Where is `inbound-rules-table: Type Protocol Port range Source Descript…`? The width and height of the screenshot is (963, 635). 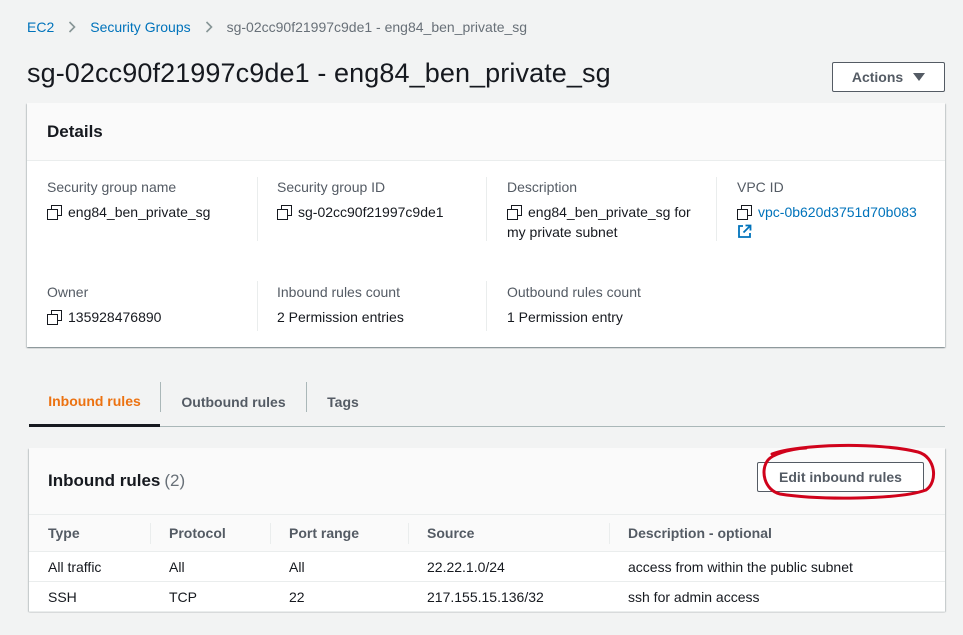
inbound-rules-table: Type Protocol Port range Source Descript… is located at coordinates (487, 563).